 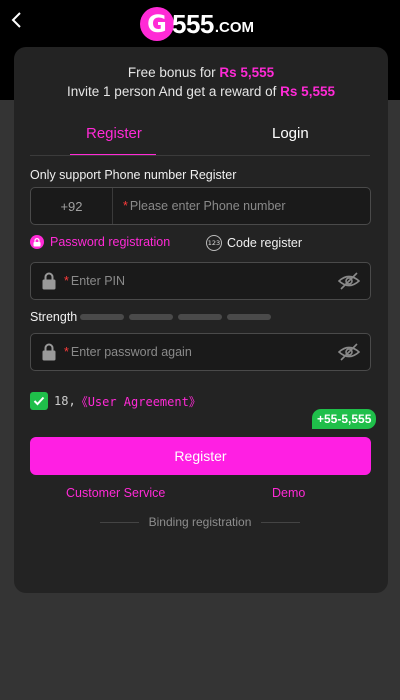 I want to click on header: G 555 .COM, so click(x=200, y=23).